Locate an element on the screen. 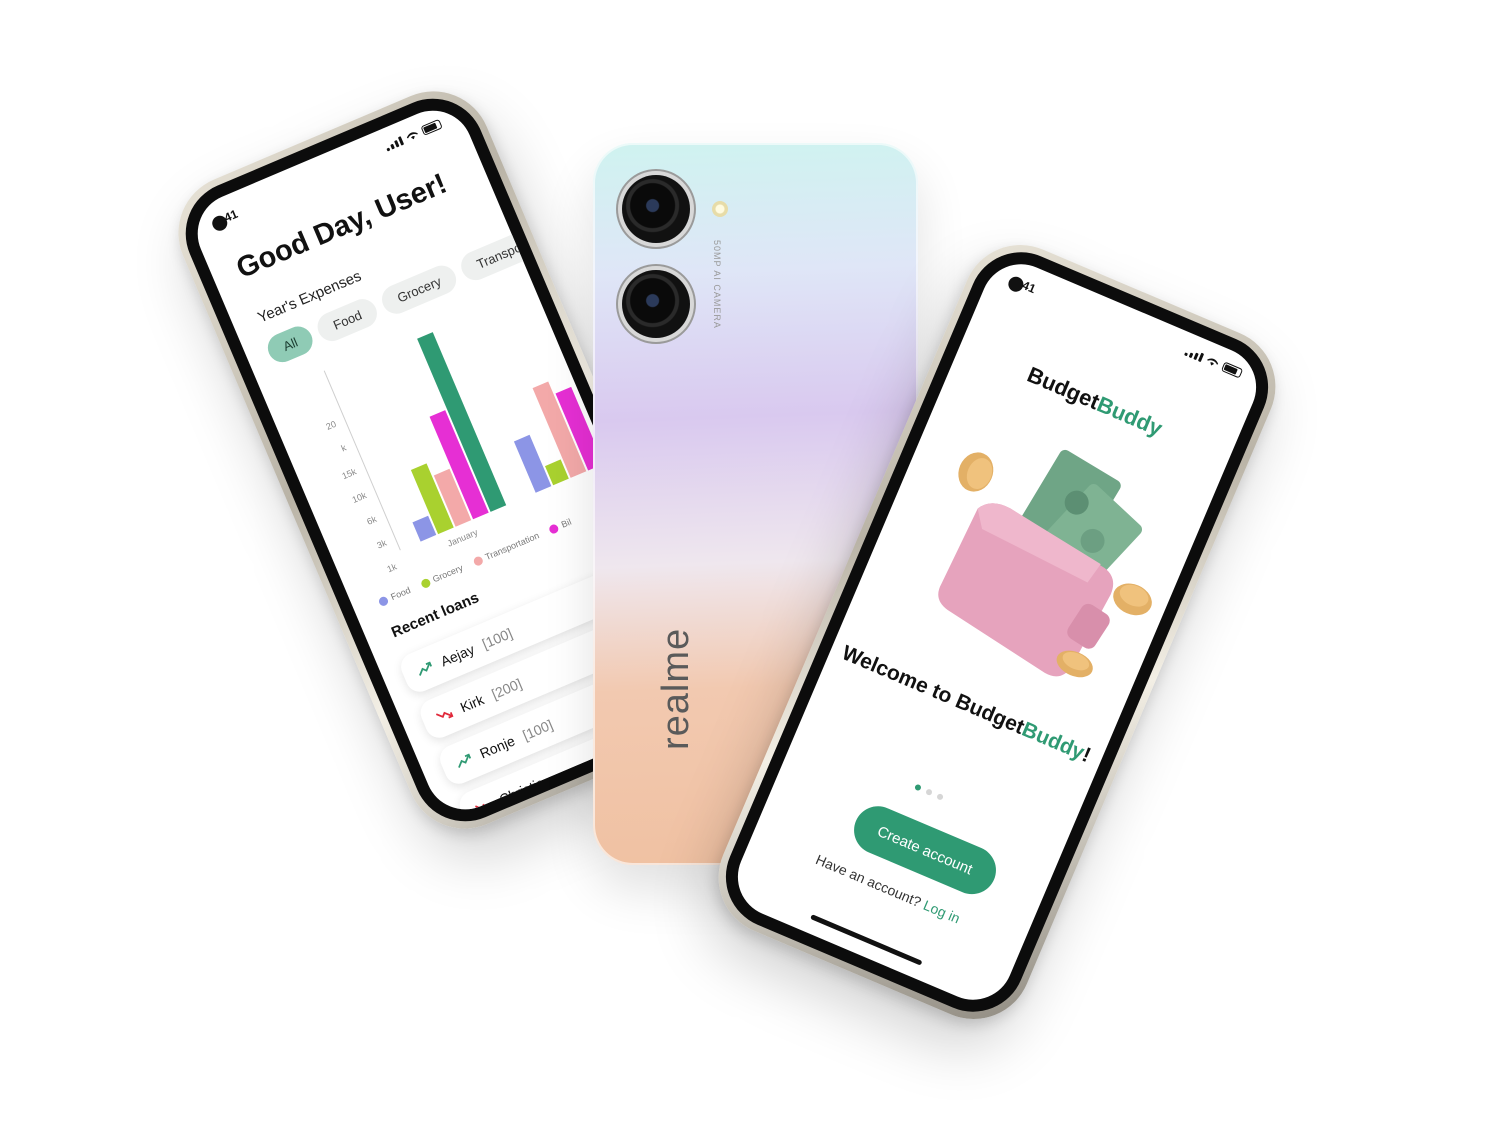 This screenshot has height=1125, width=1500. home-indicator is located at coordinates (866, 940).